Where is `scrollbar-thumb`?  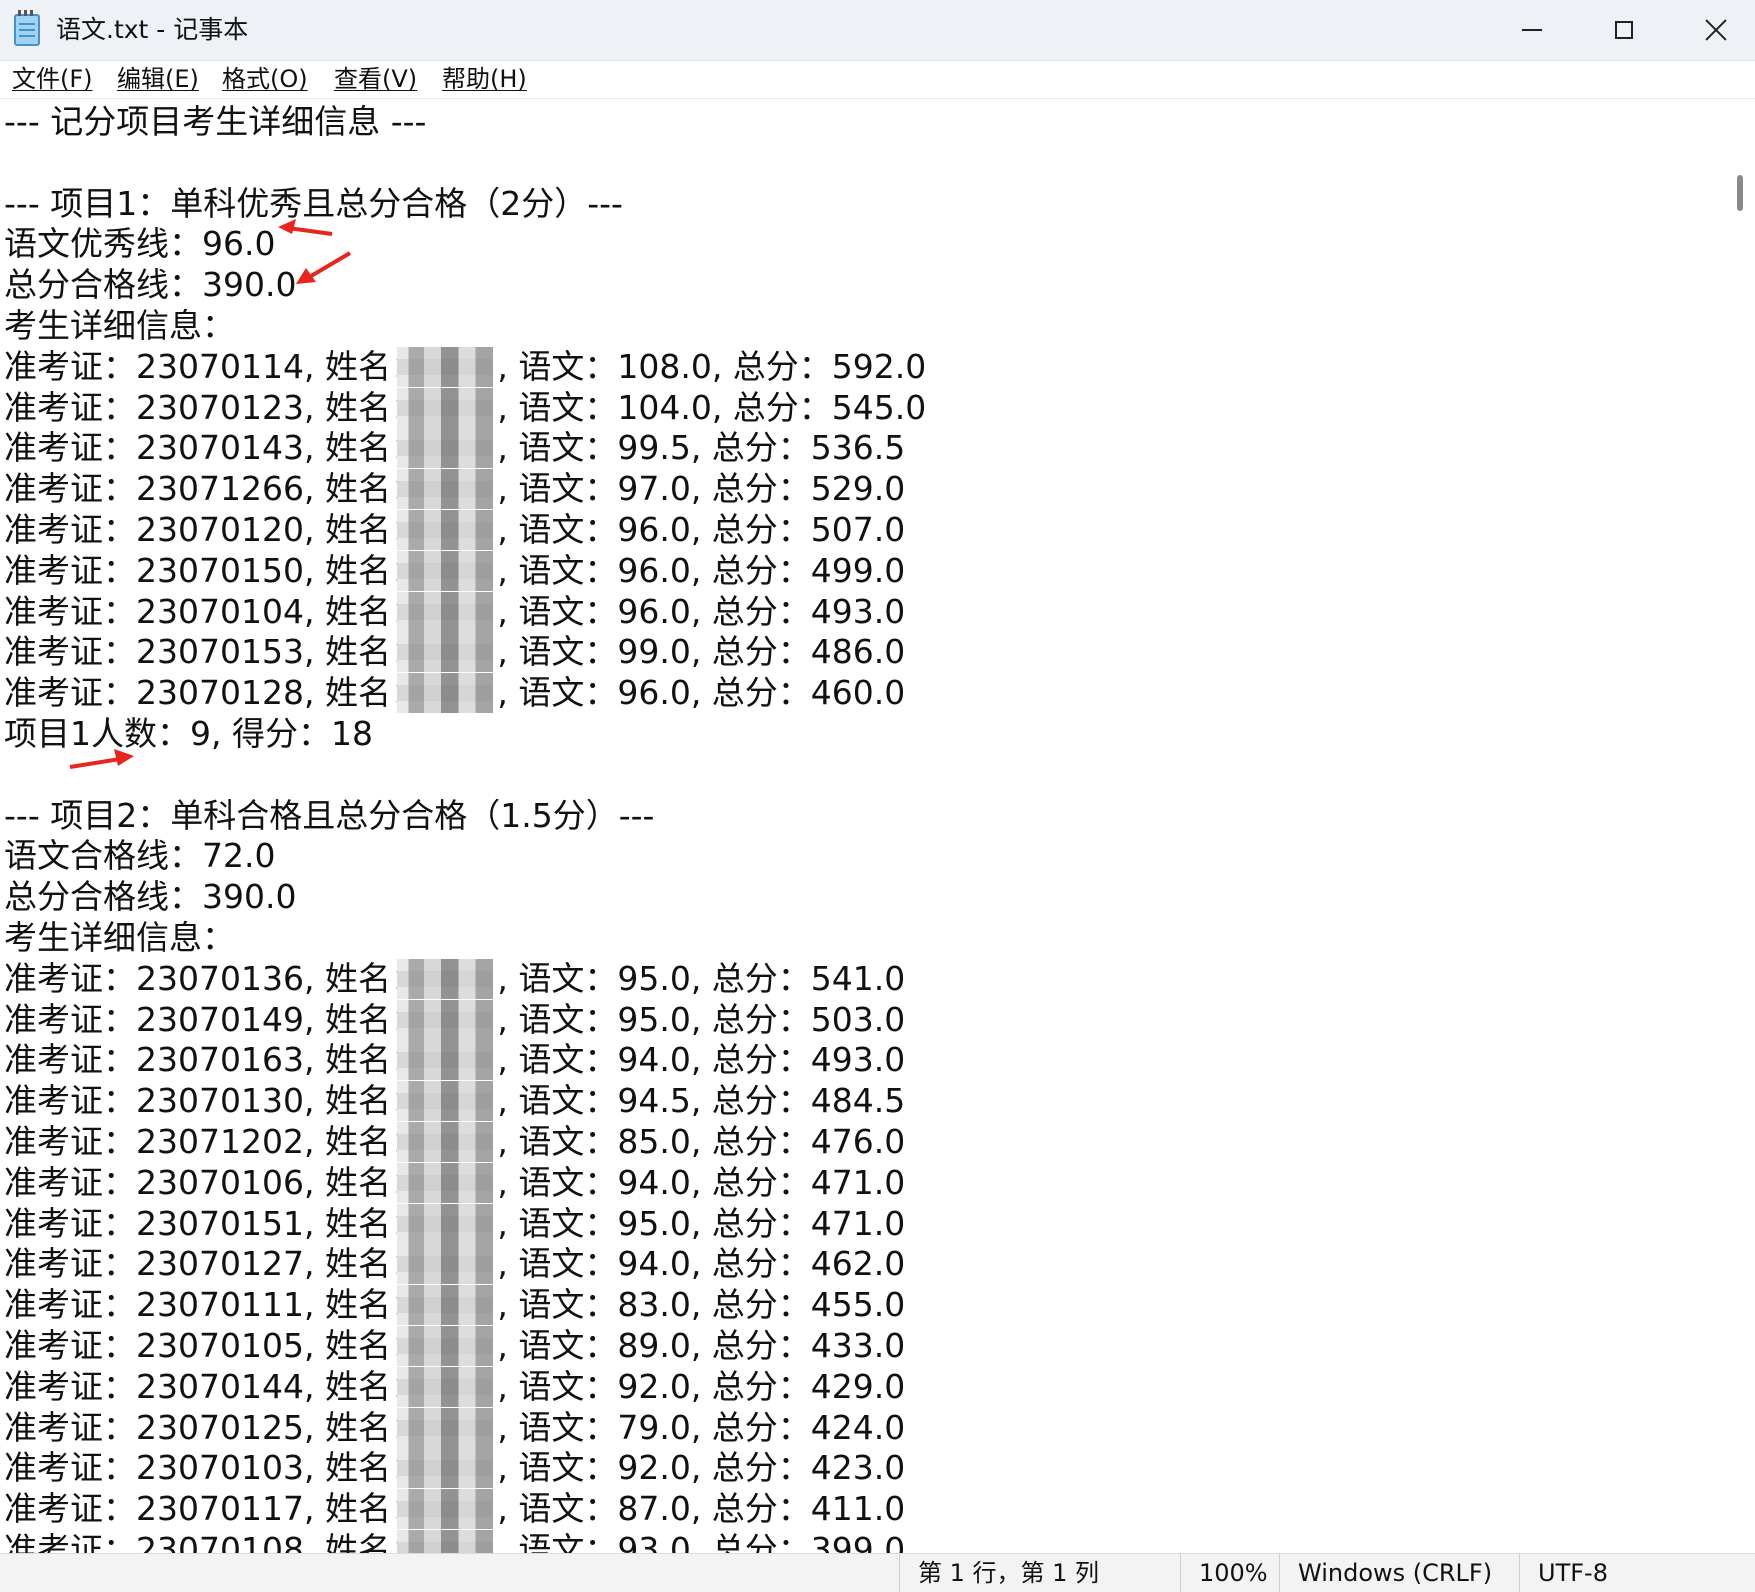
scrollbar-thumb is located at coordinates (1740, 193).